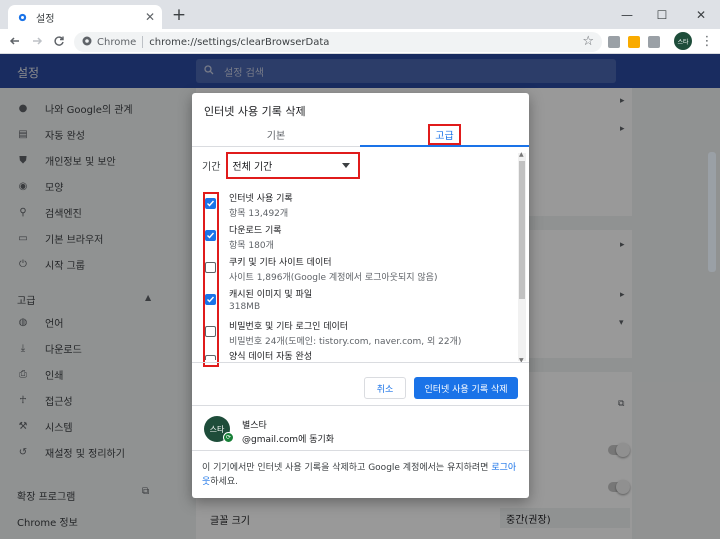 Image resolution: width=720 pixels, height=539 pixels. What do you see at coordinates (466, 388) in the screenshot?
I see `clear-data-button: 인터넷 사용 기록 삭제` at bounding box center [466, 388].